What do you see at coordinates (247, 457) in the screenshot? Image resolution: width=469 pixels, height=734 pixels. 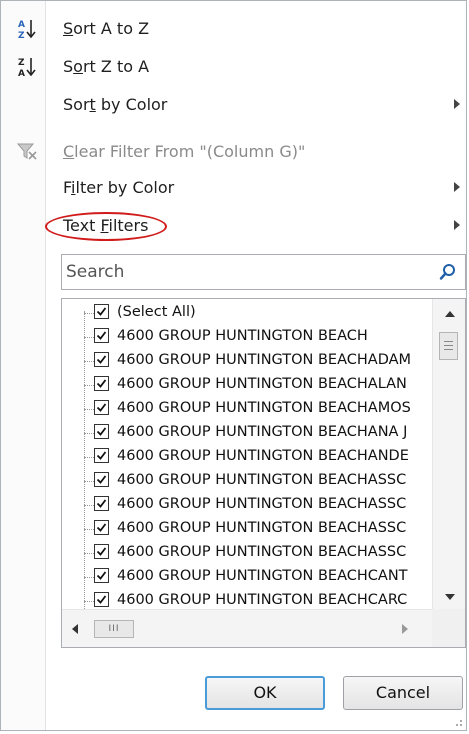 I see `list-item: 4600 GROUP HUNTINGTON BEACHANDE` at bounding box center [247, 457].